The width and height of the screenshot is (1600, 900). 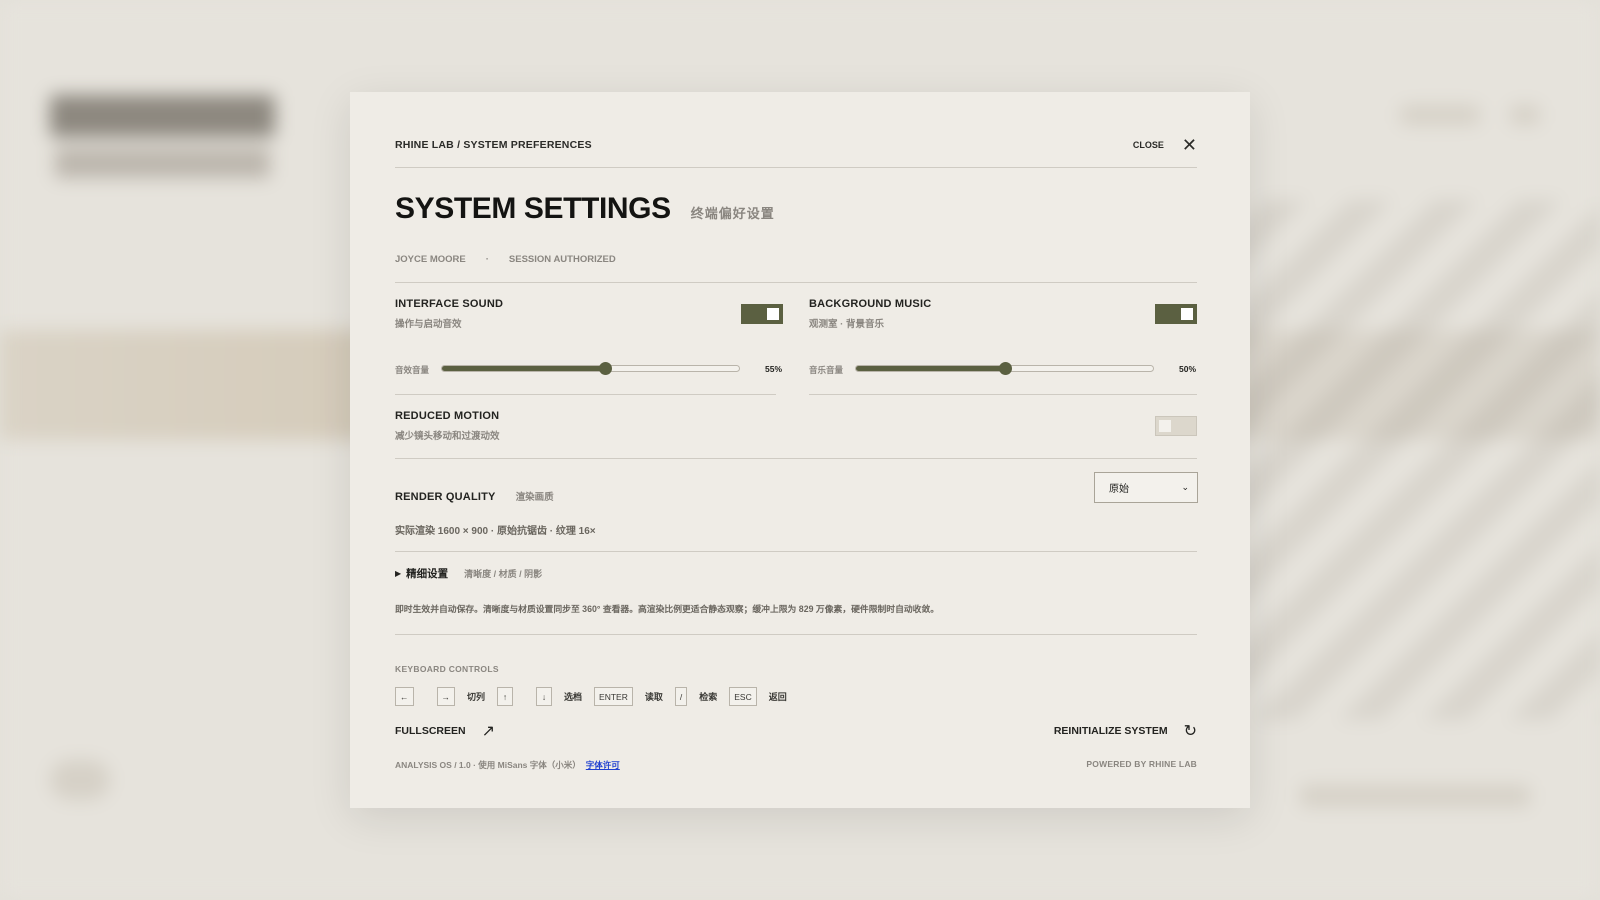 What do you see at coordinates (430, 731) in the screenshot?
I see `fullscreen-label: FULLSCREEN` at bounding box center [430, 731].